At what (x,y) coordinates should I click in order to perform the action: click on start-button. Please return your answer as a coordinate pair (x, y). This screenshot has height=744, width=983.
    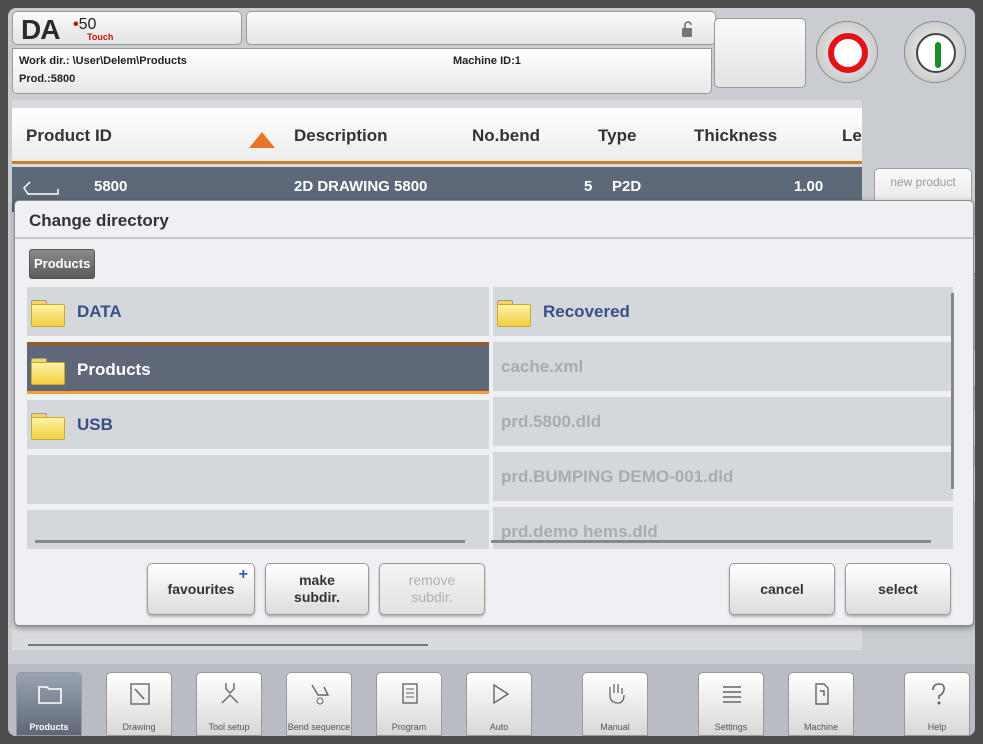
    Looking at the image, I should click on (935, 52).